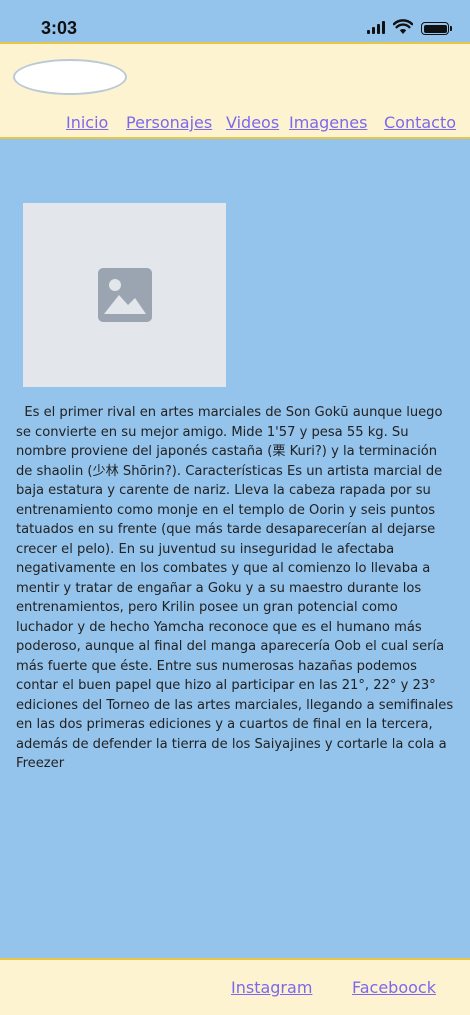 The height and width of the screenshot is (1015, 470). I want to click on status-bar: 3:03, so click(235, 21).